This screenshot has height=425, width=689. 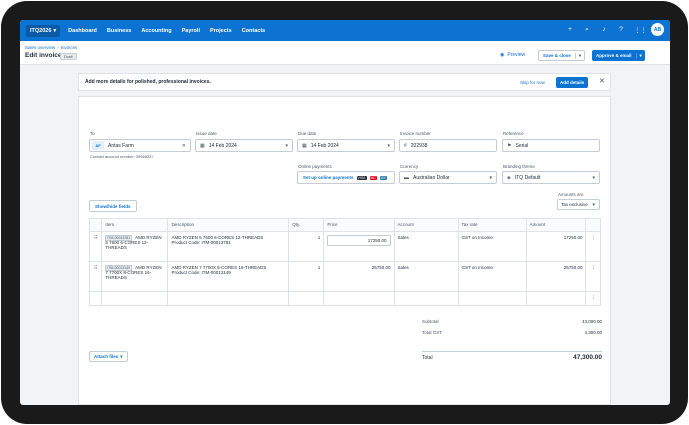 I want to click on invoice-number-field: # 202938, so click(x=448, y=145).